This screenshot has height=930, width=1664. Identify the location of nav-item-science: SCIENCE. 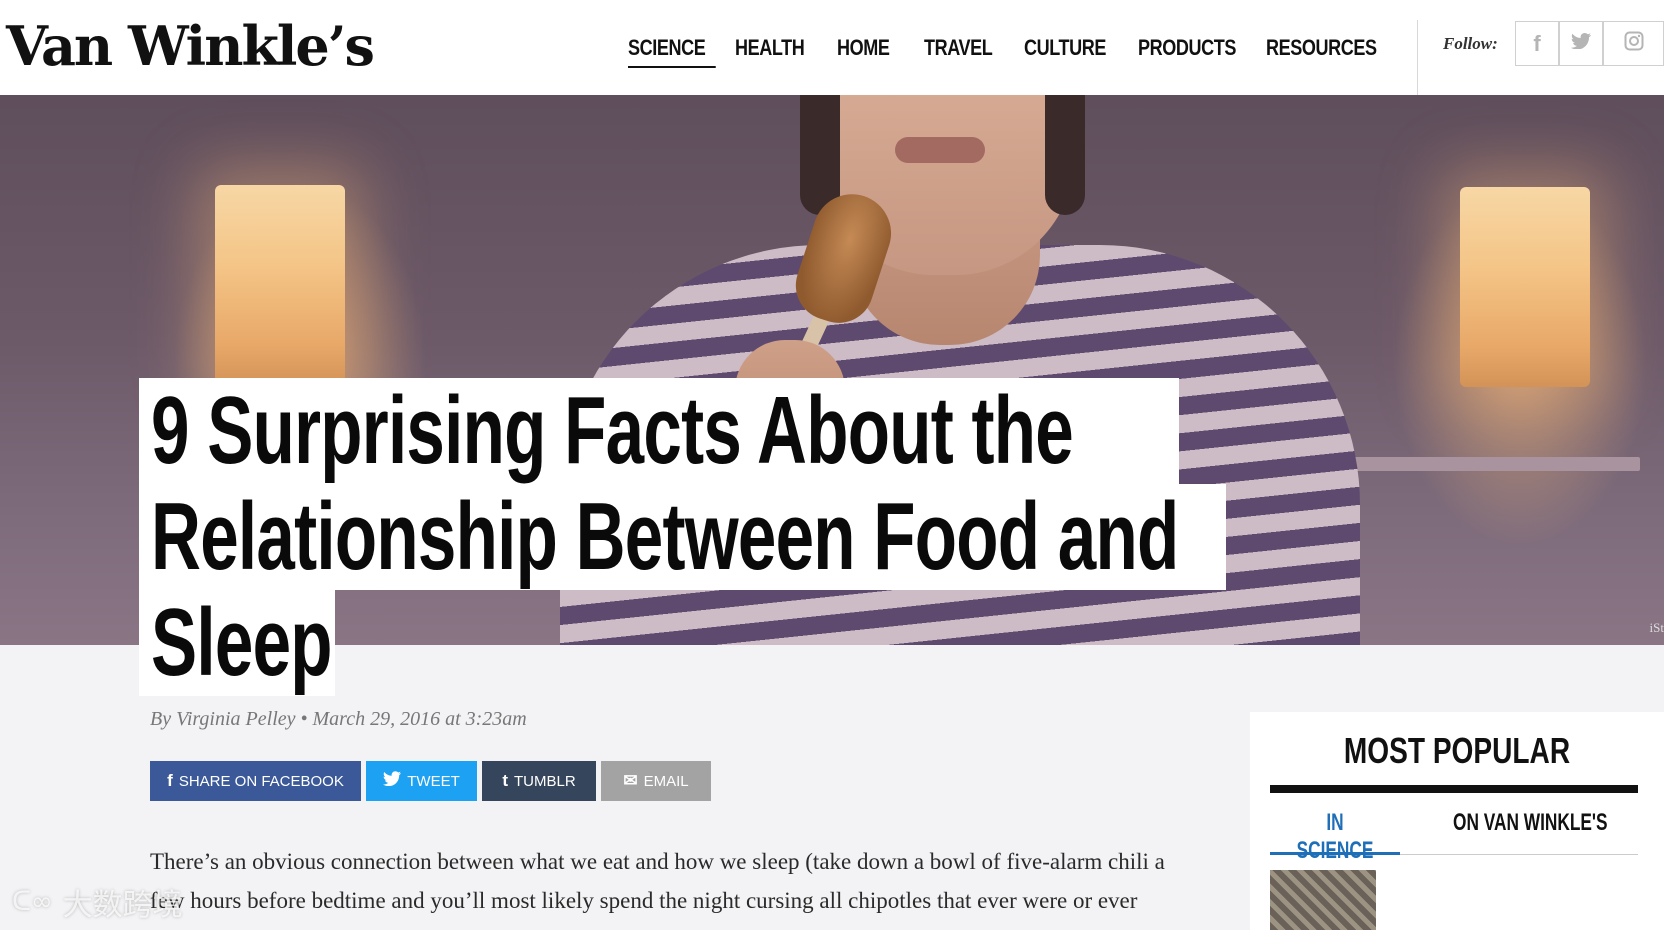
(672, 49).